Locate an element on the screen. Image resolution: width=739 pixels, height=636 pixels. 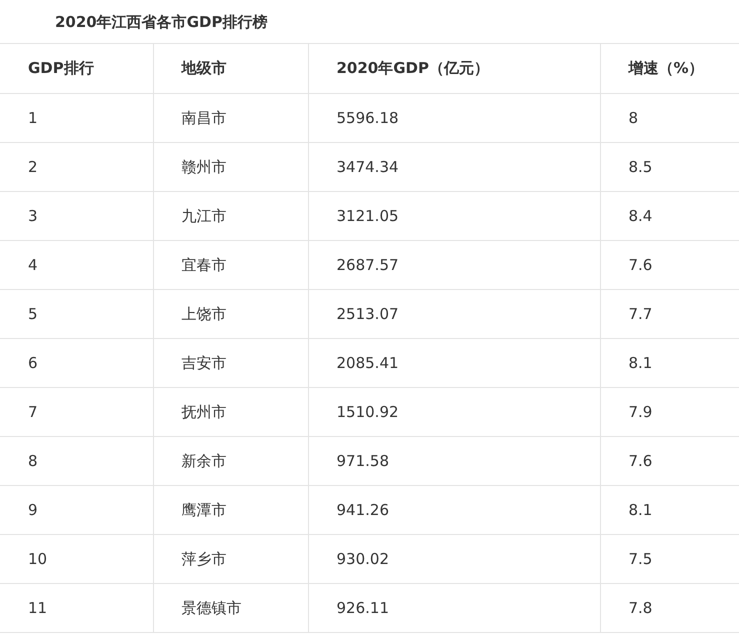
table-cell: 鹰潭市 is located at coordinates (230, 510).